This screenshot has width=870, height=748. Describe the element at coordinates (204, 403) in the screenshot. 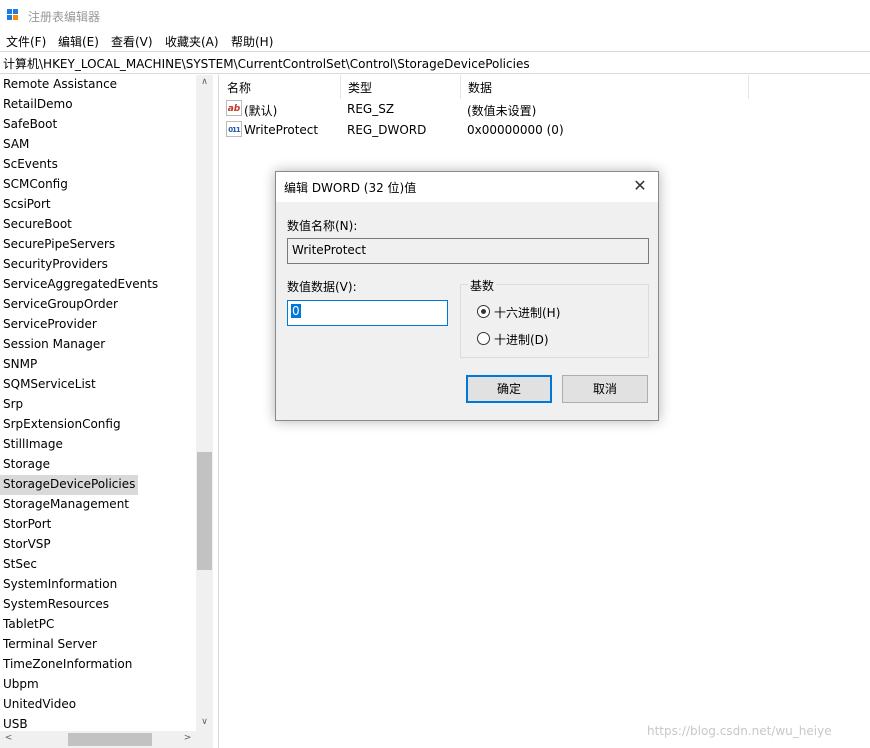

I see `tree-vertical-scrollbar: ∧ ∨` at that location.